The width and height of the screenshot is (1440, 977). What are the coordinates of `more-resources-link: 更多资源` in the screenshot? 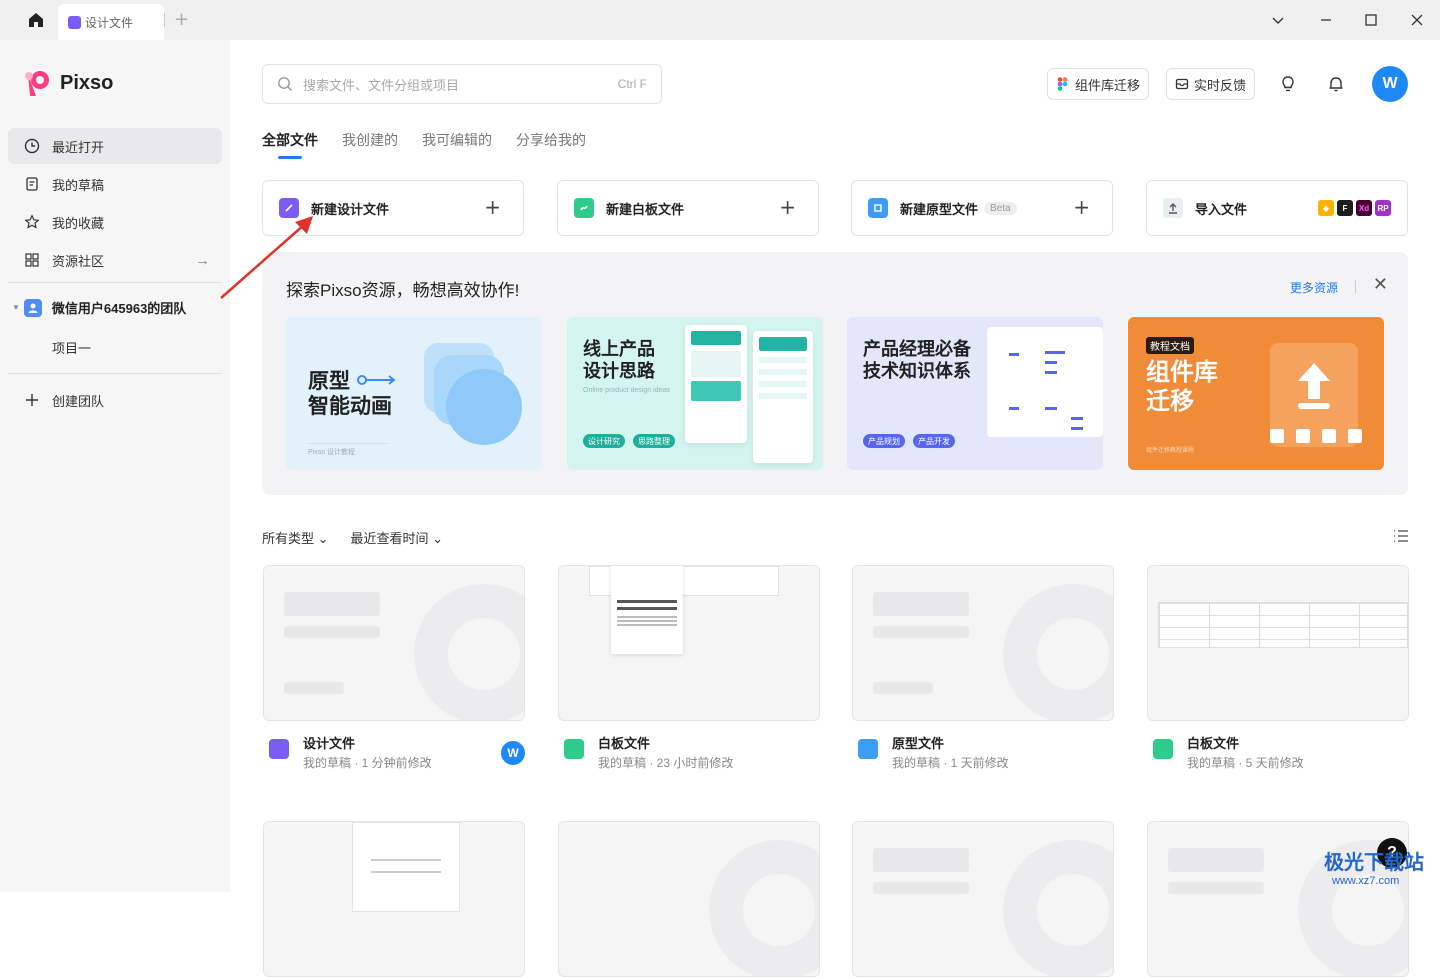 It's located at (1314, 287).